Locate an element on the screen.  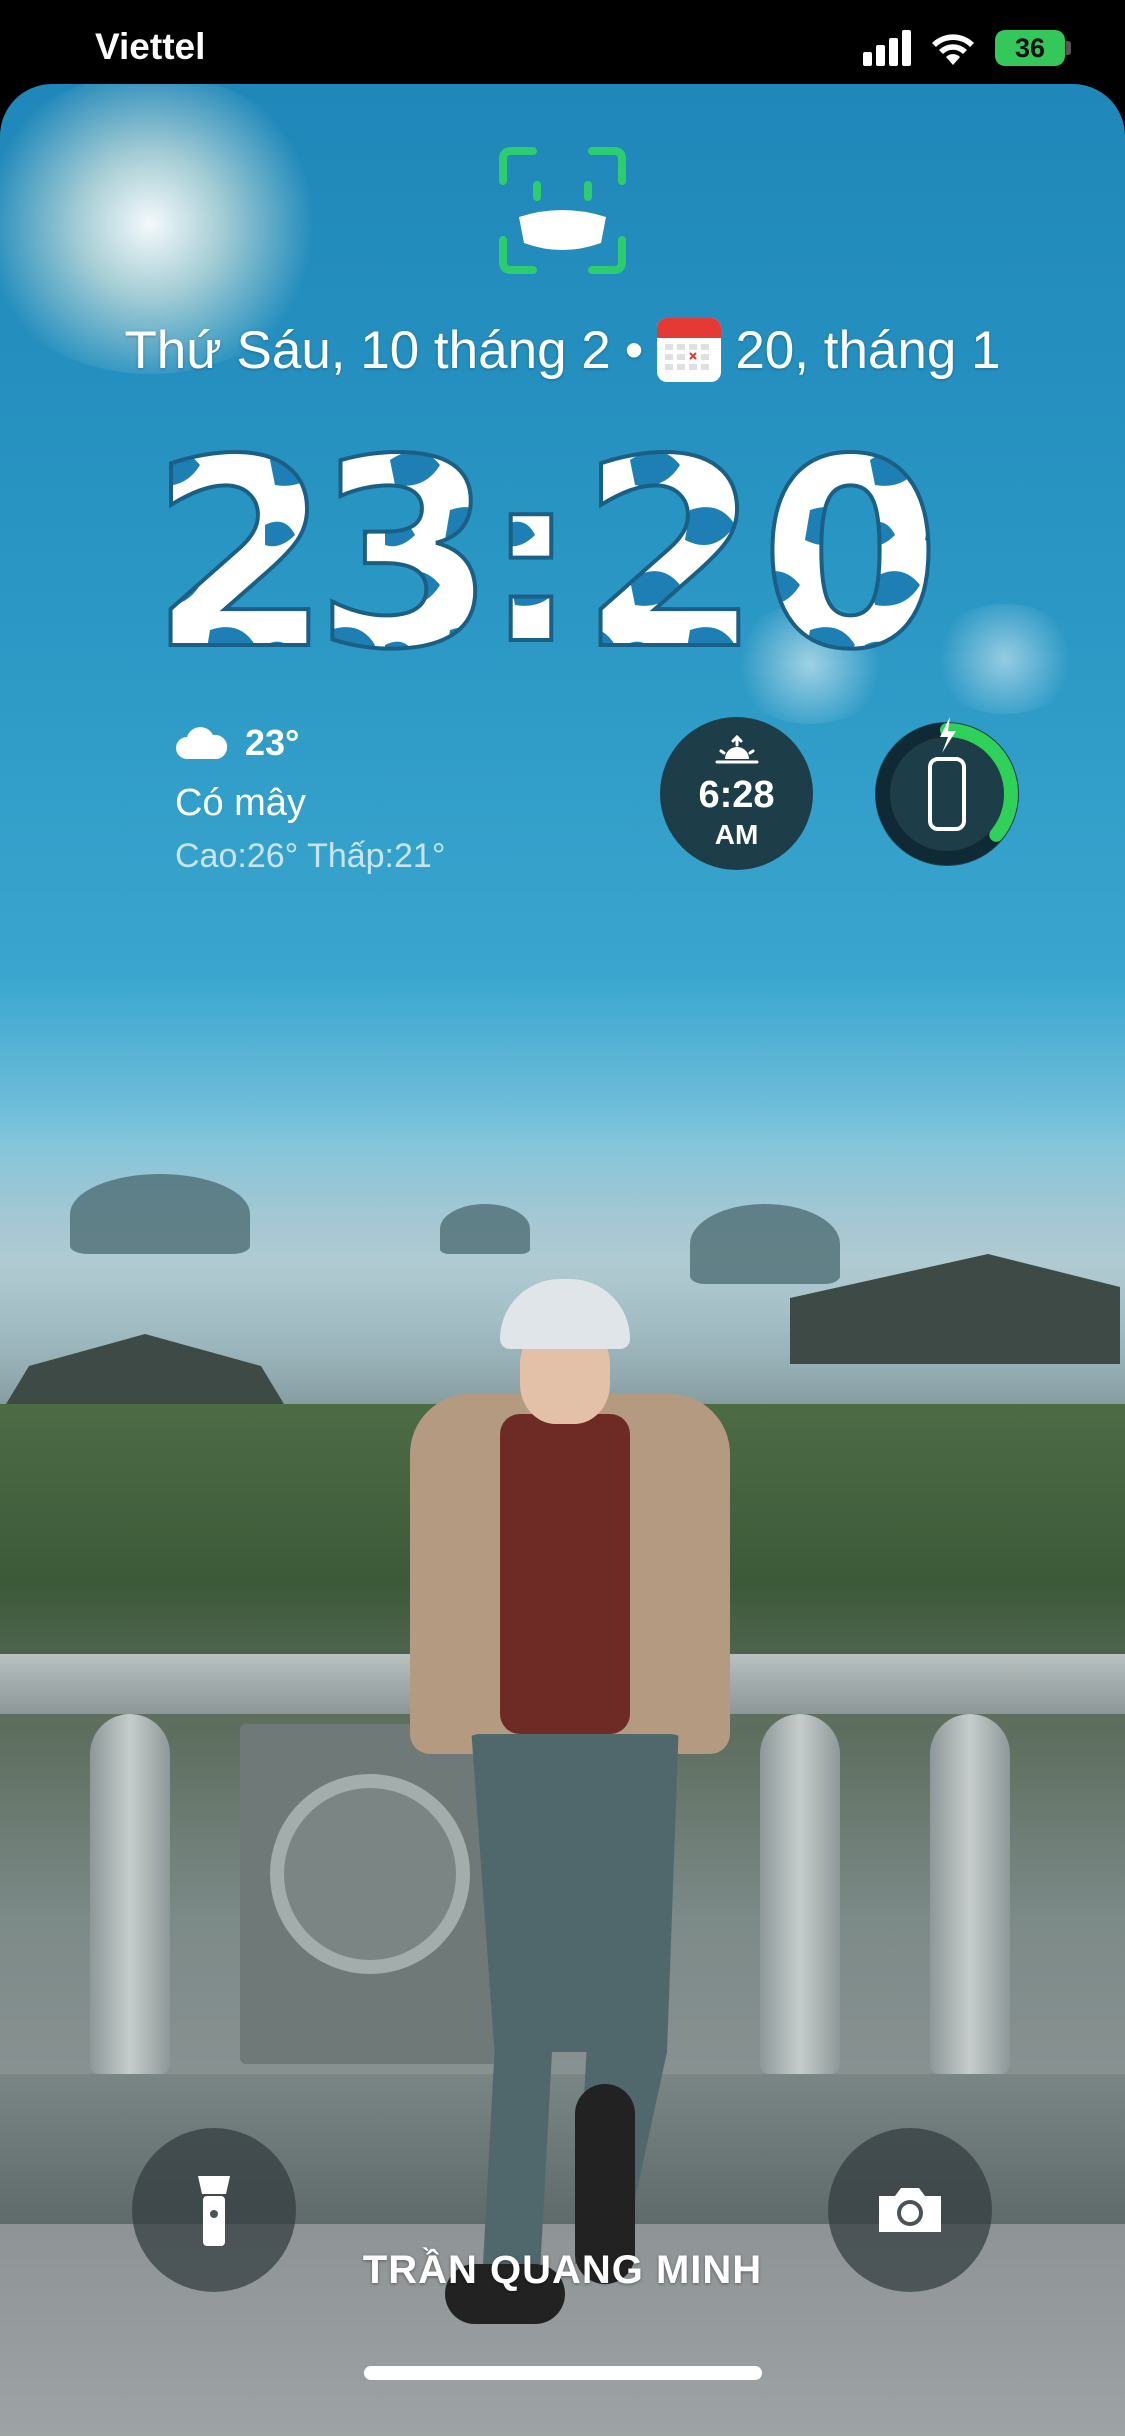
status-icons is located at coordinates (919, 48).